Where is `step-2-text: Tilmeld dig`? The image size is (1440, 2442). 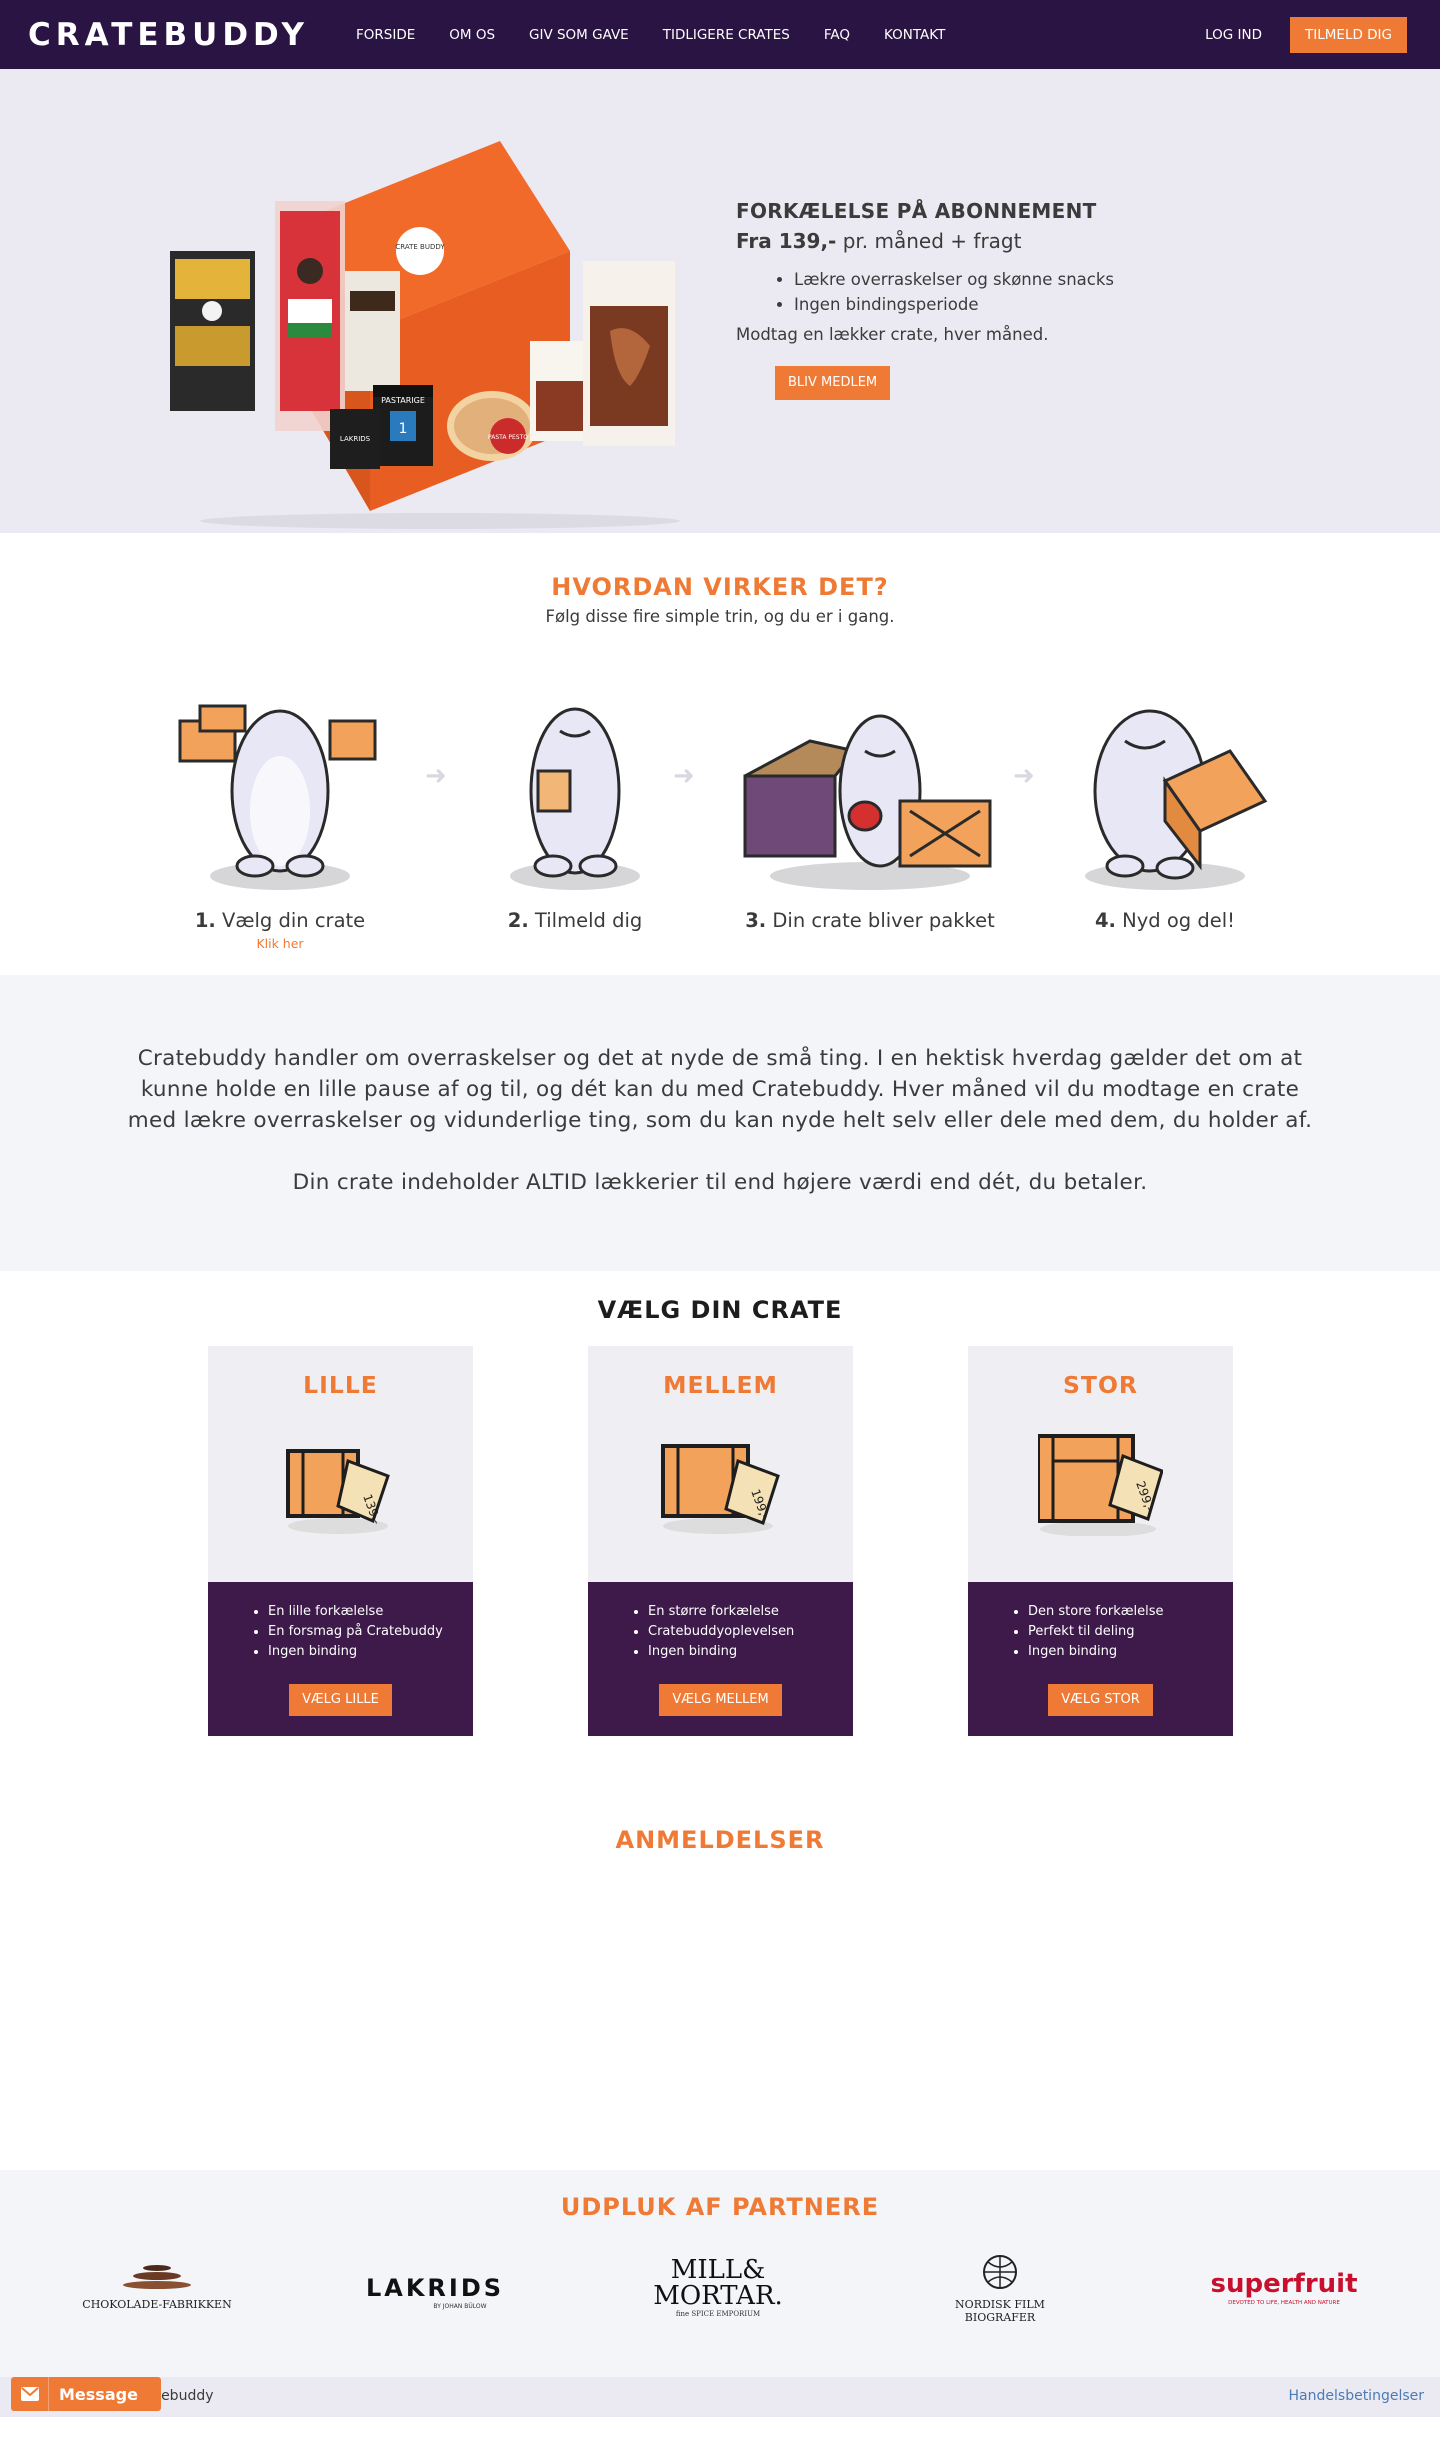 step-2-text: Tilmeld dig is located at coordinates (585, 920).